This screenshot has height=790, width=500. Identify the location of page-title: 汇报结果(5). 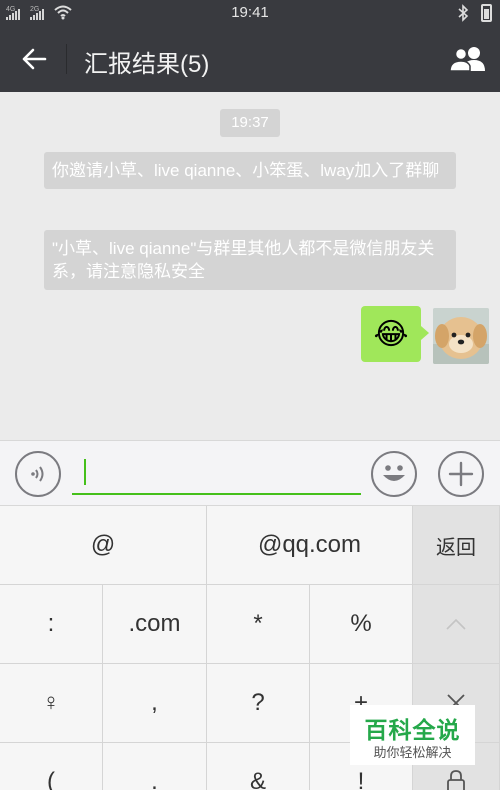
(147, 64).